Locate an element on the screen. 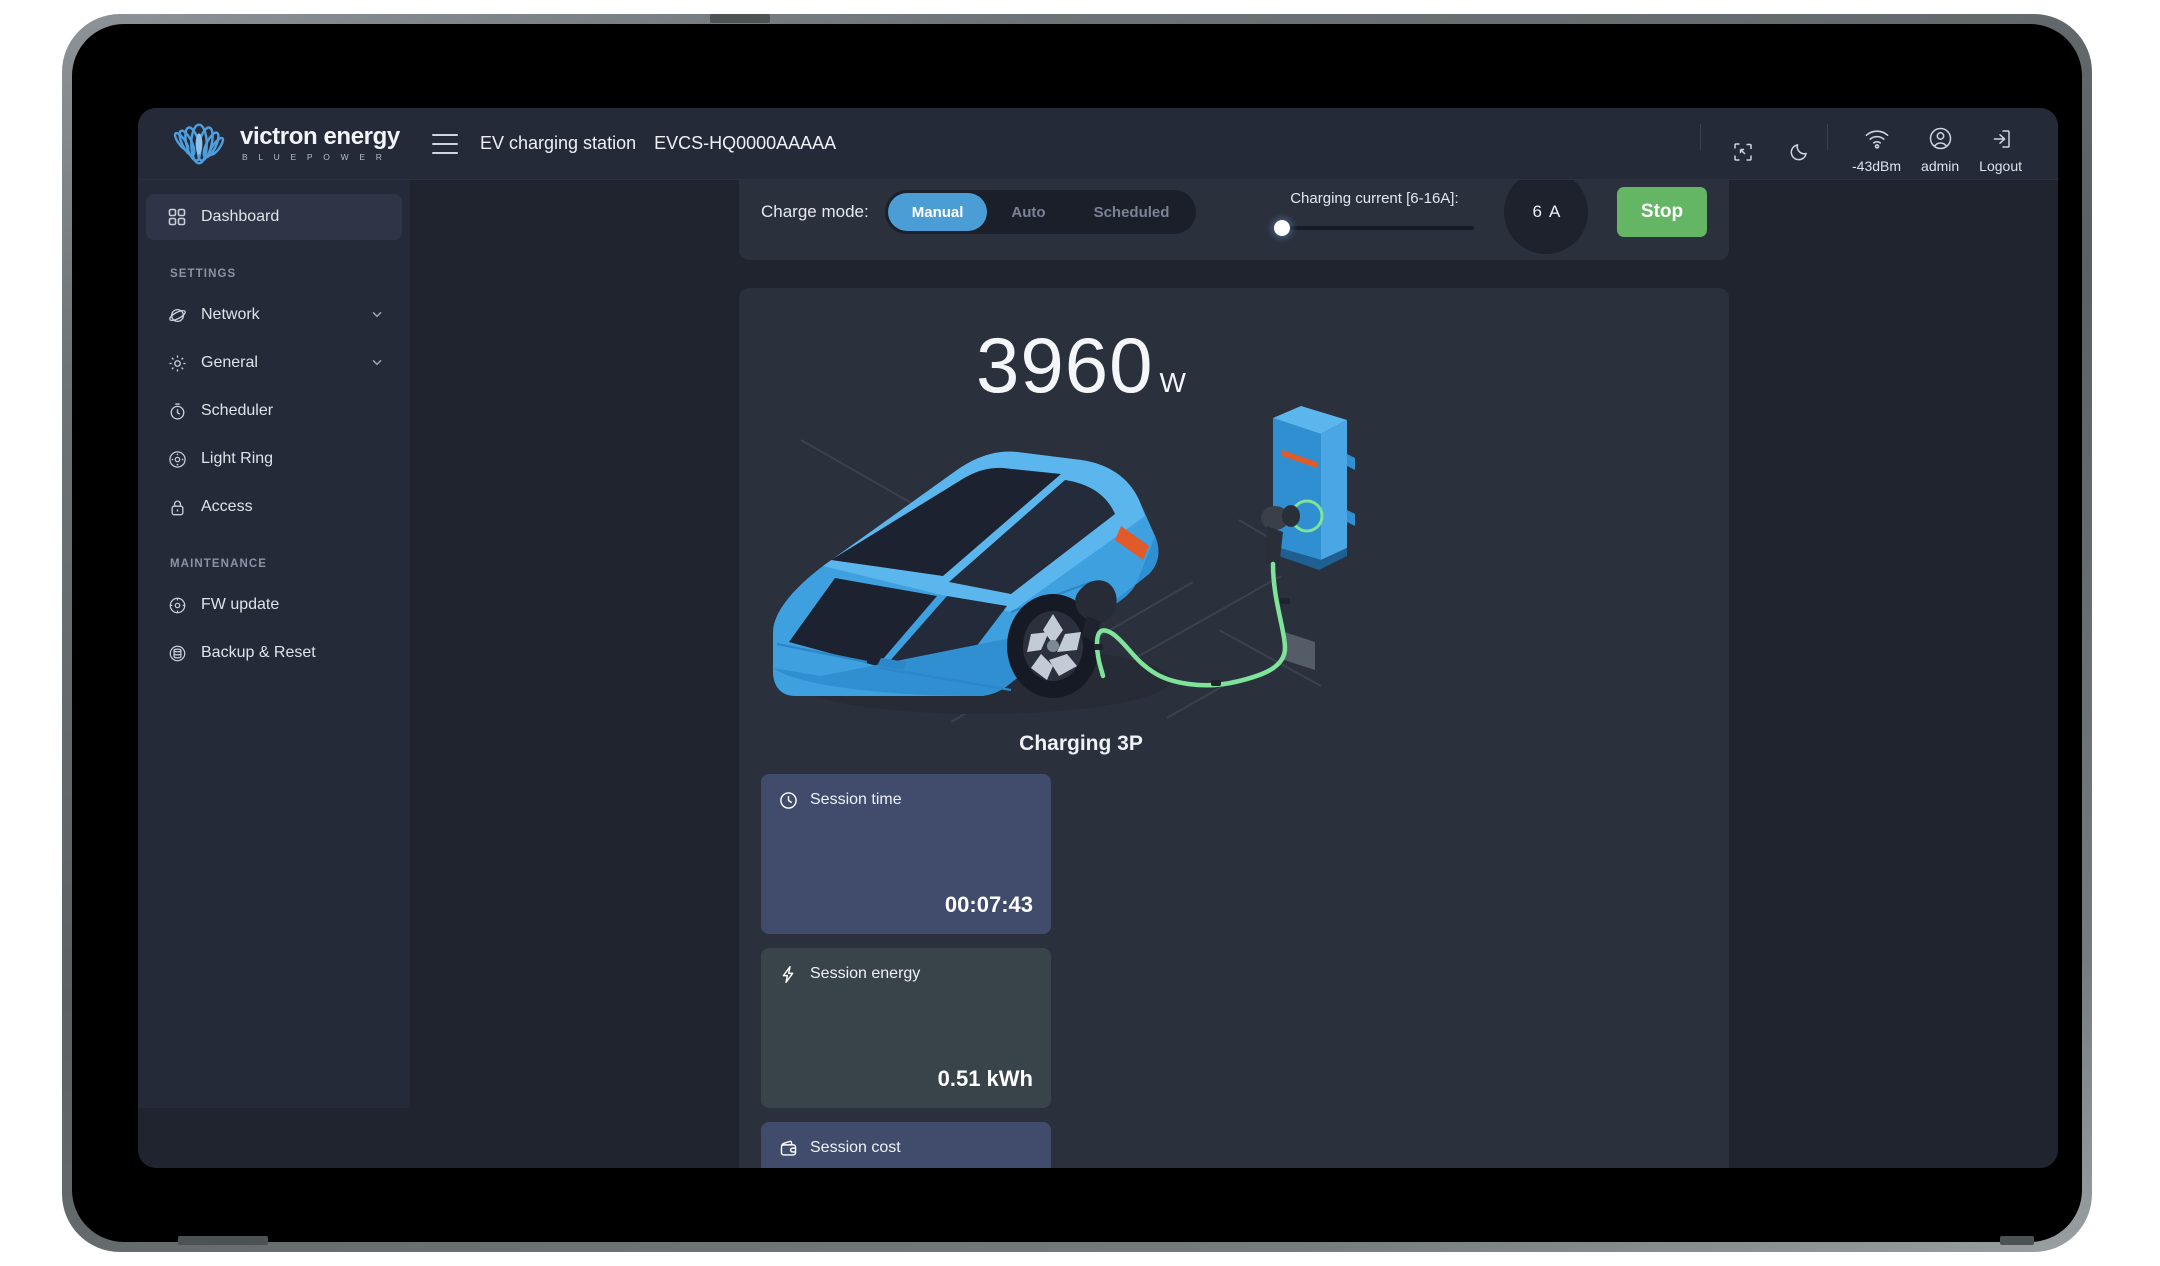 Image resolution: width=2160 pixels, height=1266 pixels. sidebar-item-light-ring: Light Ring is located at coordinates (274, 459).